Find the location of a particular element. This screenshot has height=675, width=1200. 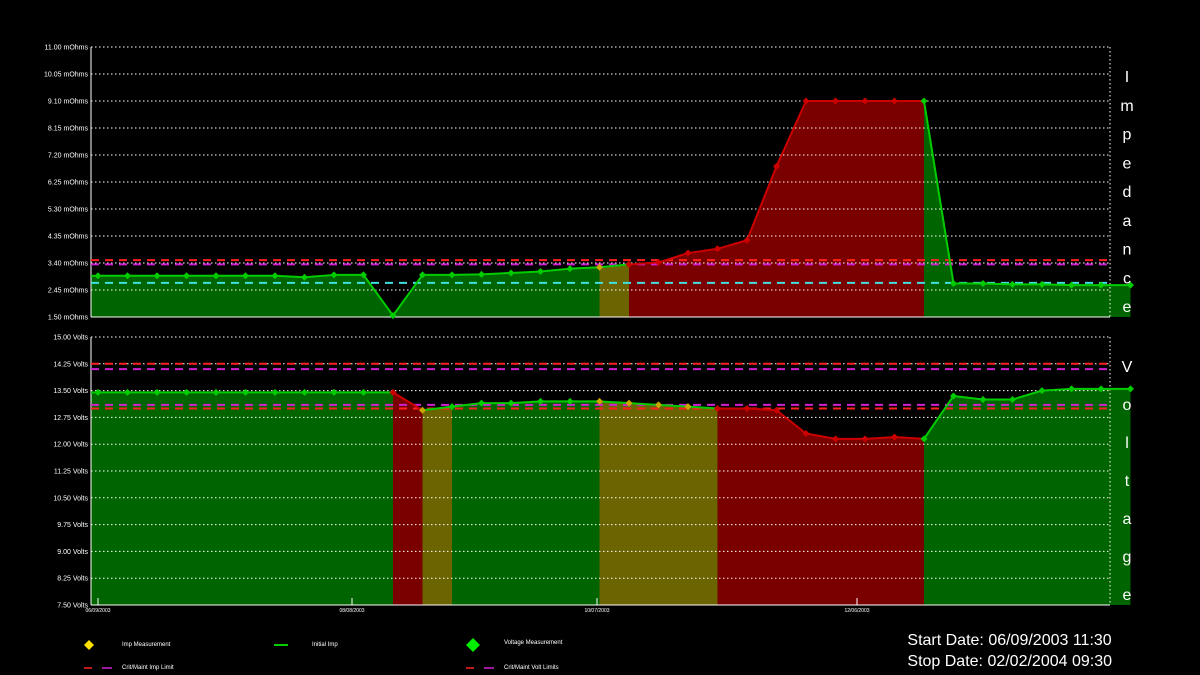

y-tick-label: 9.00 Volts is located at coordinates (72, 552).